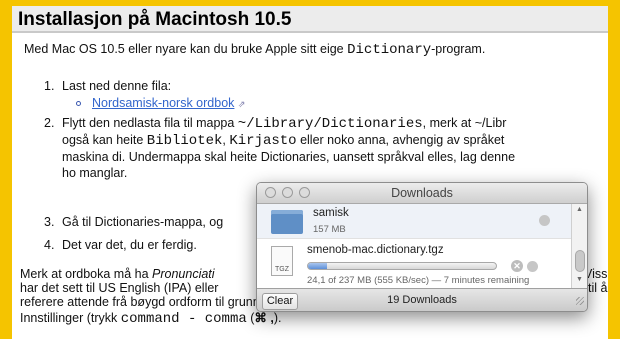 The image size is (620, 339). Describe the element at coordinates (277, 318) in the screenshot. I see `paren-close: ).` at that location.